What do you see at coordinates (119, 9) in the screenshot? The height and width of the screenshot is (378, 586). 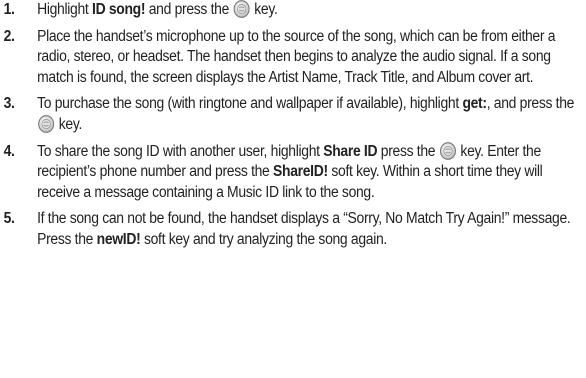 I see `menu-option-id-song: ID song!` at bounding box center [119, 9].